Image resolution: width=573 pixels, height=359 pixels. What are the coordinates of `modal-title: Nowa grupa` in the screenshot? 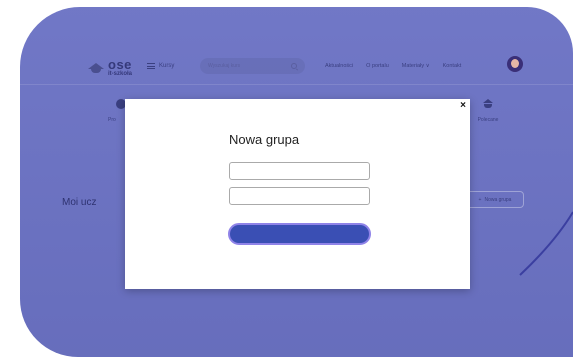 It's located at (264, 139).